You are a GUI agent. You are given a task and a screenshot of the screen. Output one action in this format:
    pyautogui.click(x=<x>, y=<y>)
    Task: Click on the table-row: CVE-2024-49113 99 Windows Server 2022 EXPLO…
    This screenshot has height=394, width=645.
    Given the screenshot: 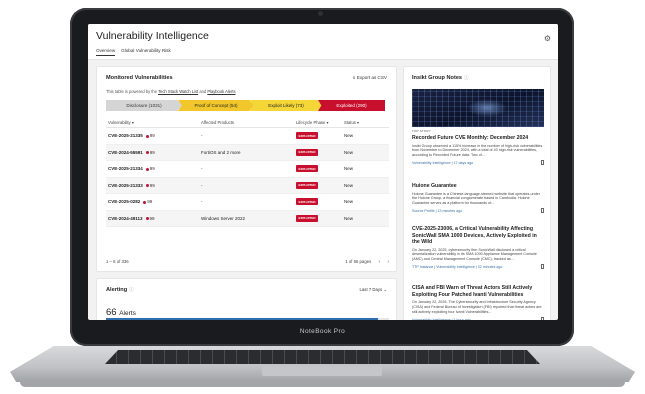 What is the action you would take?
    pyautogui.click(x=247, y=218)
    